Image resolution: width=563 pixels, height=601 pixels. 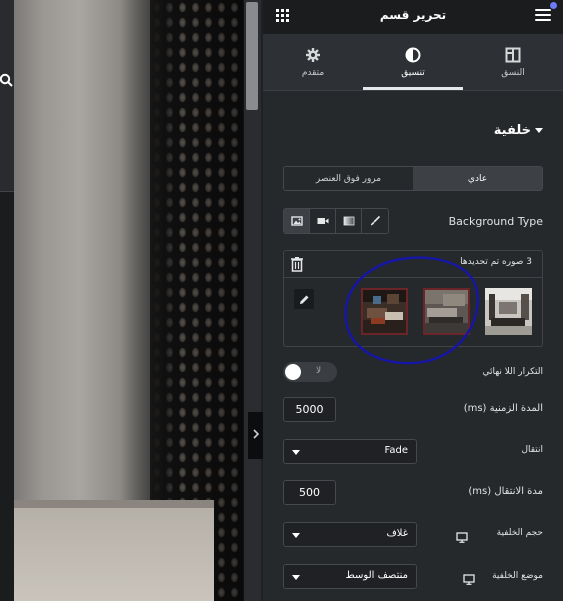 What do you see at coordinates (297, 264) in the screenshot?
I see `trash-icon` at bounding box center [297, 264].